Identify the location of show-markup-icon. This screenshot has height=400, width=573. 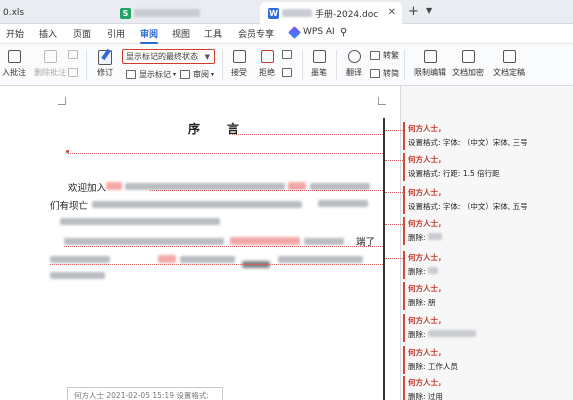
(131, 74).